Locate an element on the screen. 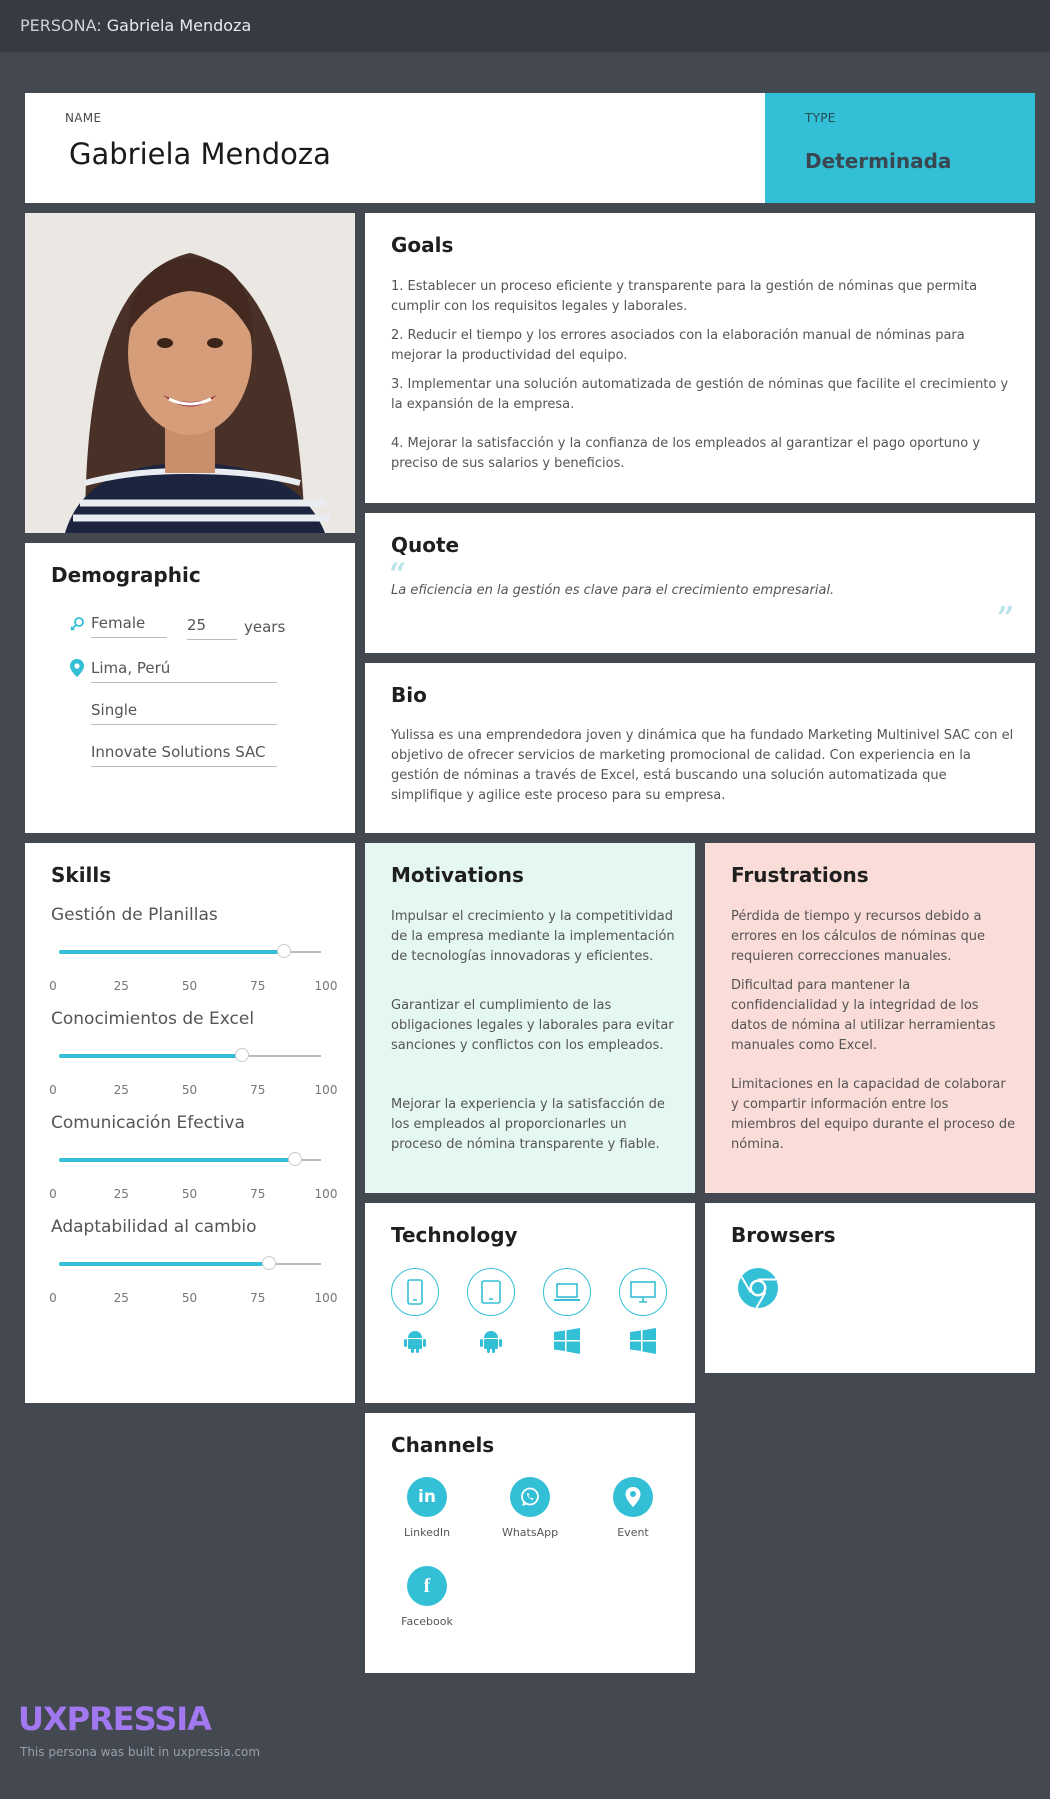  age-unit: years is located at coordinates (265, 627).